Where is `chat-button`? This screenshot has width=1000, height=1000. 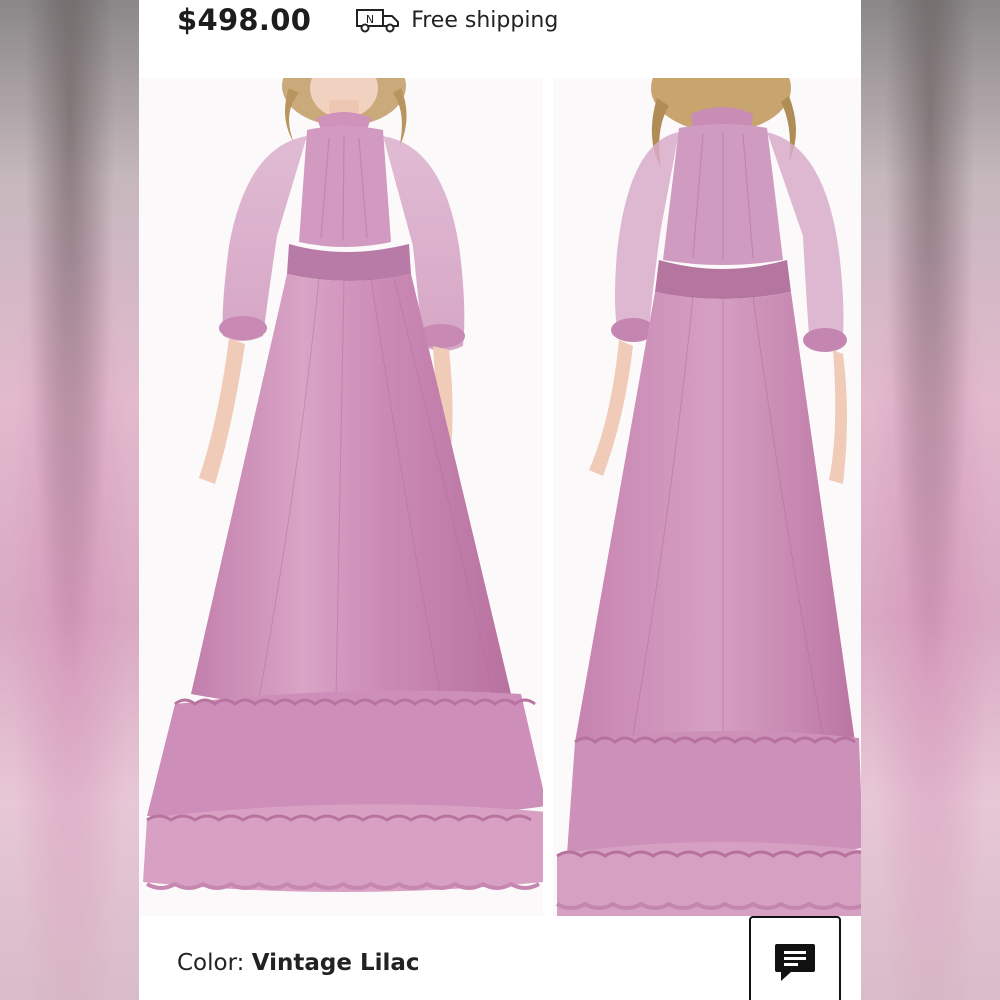
chat-button is located at coordinates (795, 958).